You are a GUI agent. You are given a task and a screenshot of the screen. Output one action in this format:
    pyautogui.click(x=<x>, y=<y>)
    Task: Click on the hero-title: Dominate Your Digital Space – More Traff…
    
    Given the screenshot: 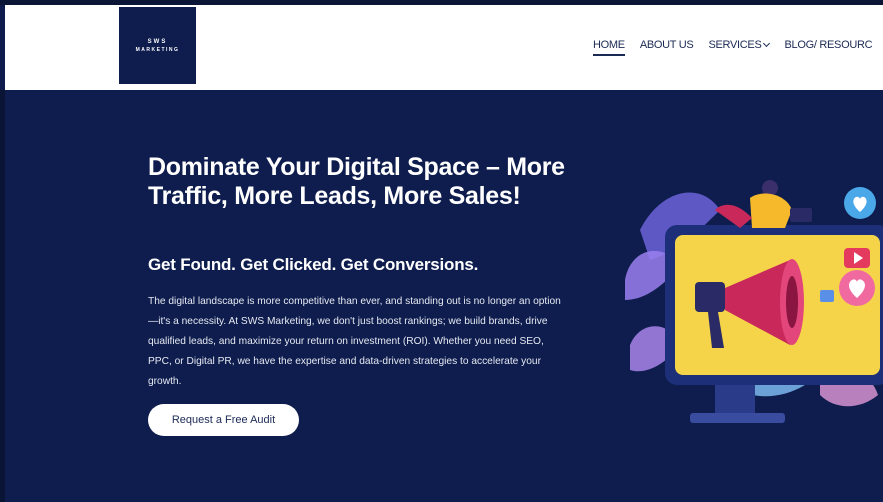 What is the action you would take?
    pyautogui.click(x=356, y=181)
    